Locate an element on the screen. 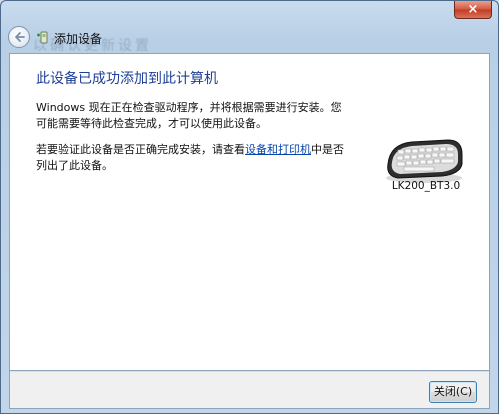  page-heading: 此设备已成功添加到此计算机 is located at coordinates (127, 79).